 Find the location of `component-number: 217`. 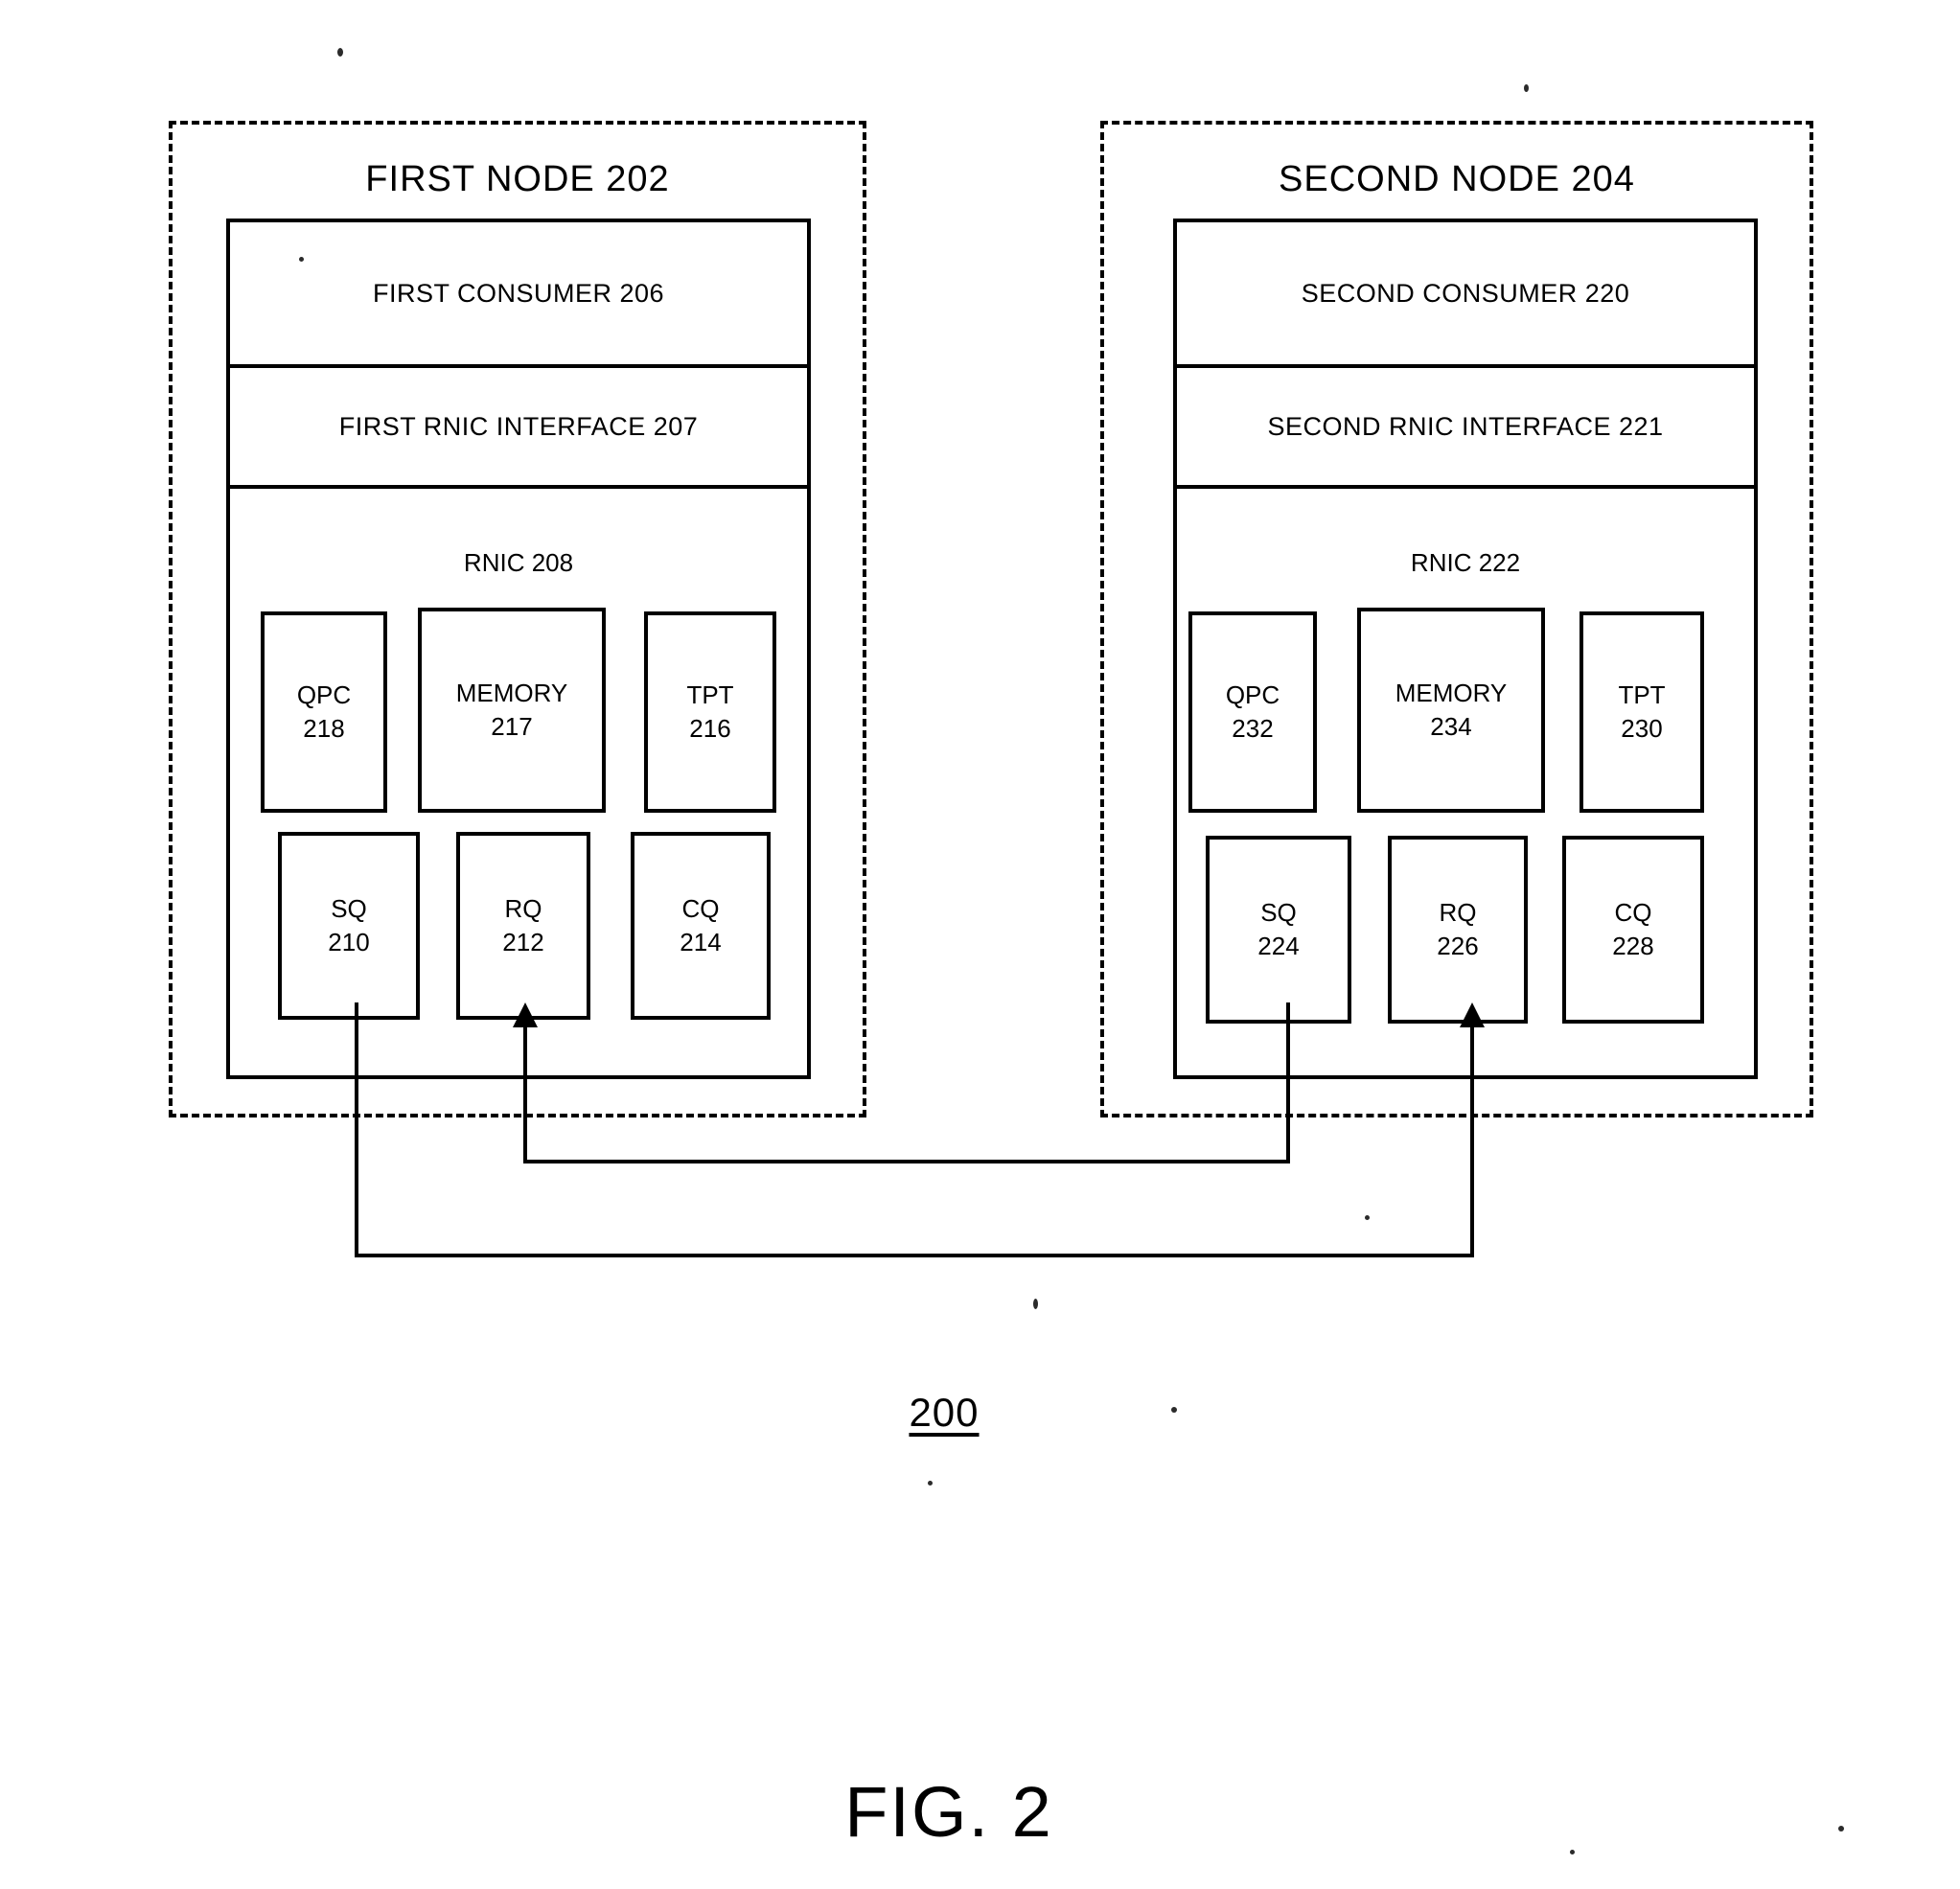

component-number: 217 is located at coordinates (512, 726).